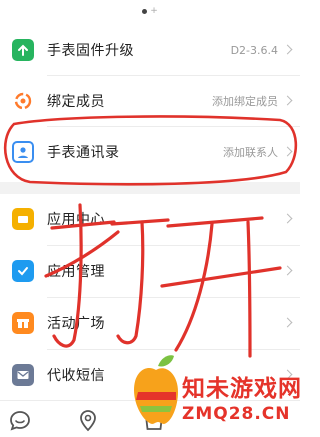 The height and width of the screenshot is (437, 320). I want to click on members-icon, so click(23, 101).